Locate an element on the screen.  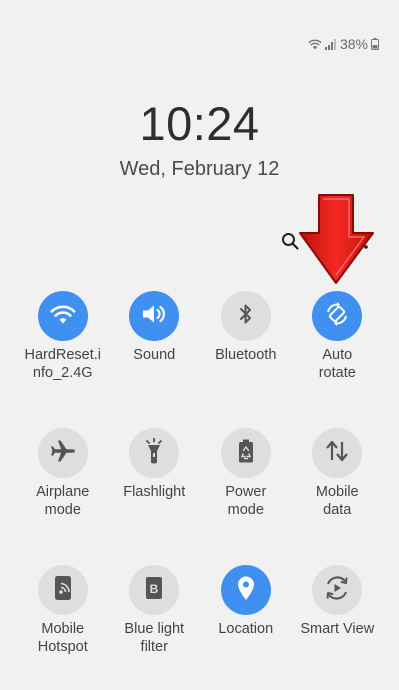
sound-toggle is located at coordinates (154, 316).